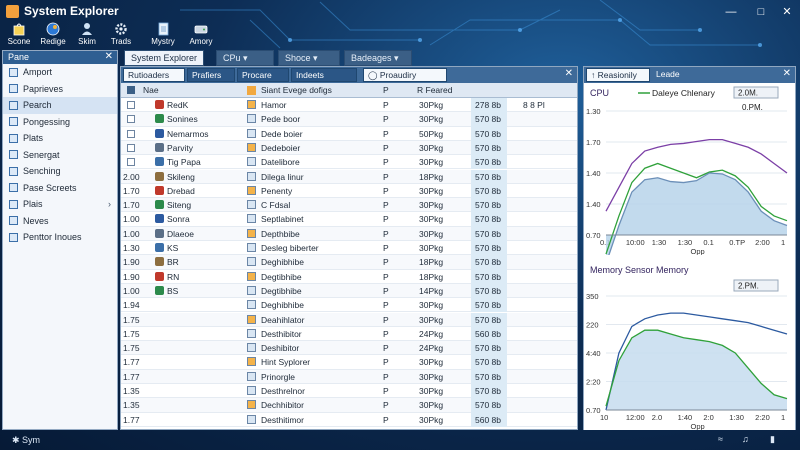 Image resolution: width=800 pixels, height=450 pixels. What do you see at coordinates (593, 235) in the screenshot?
I see `y-tick-label: 0.70` at bounding box center [593, 235].